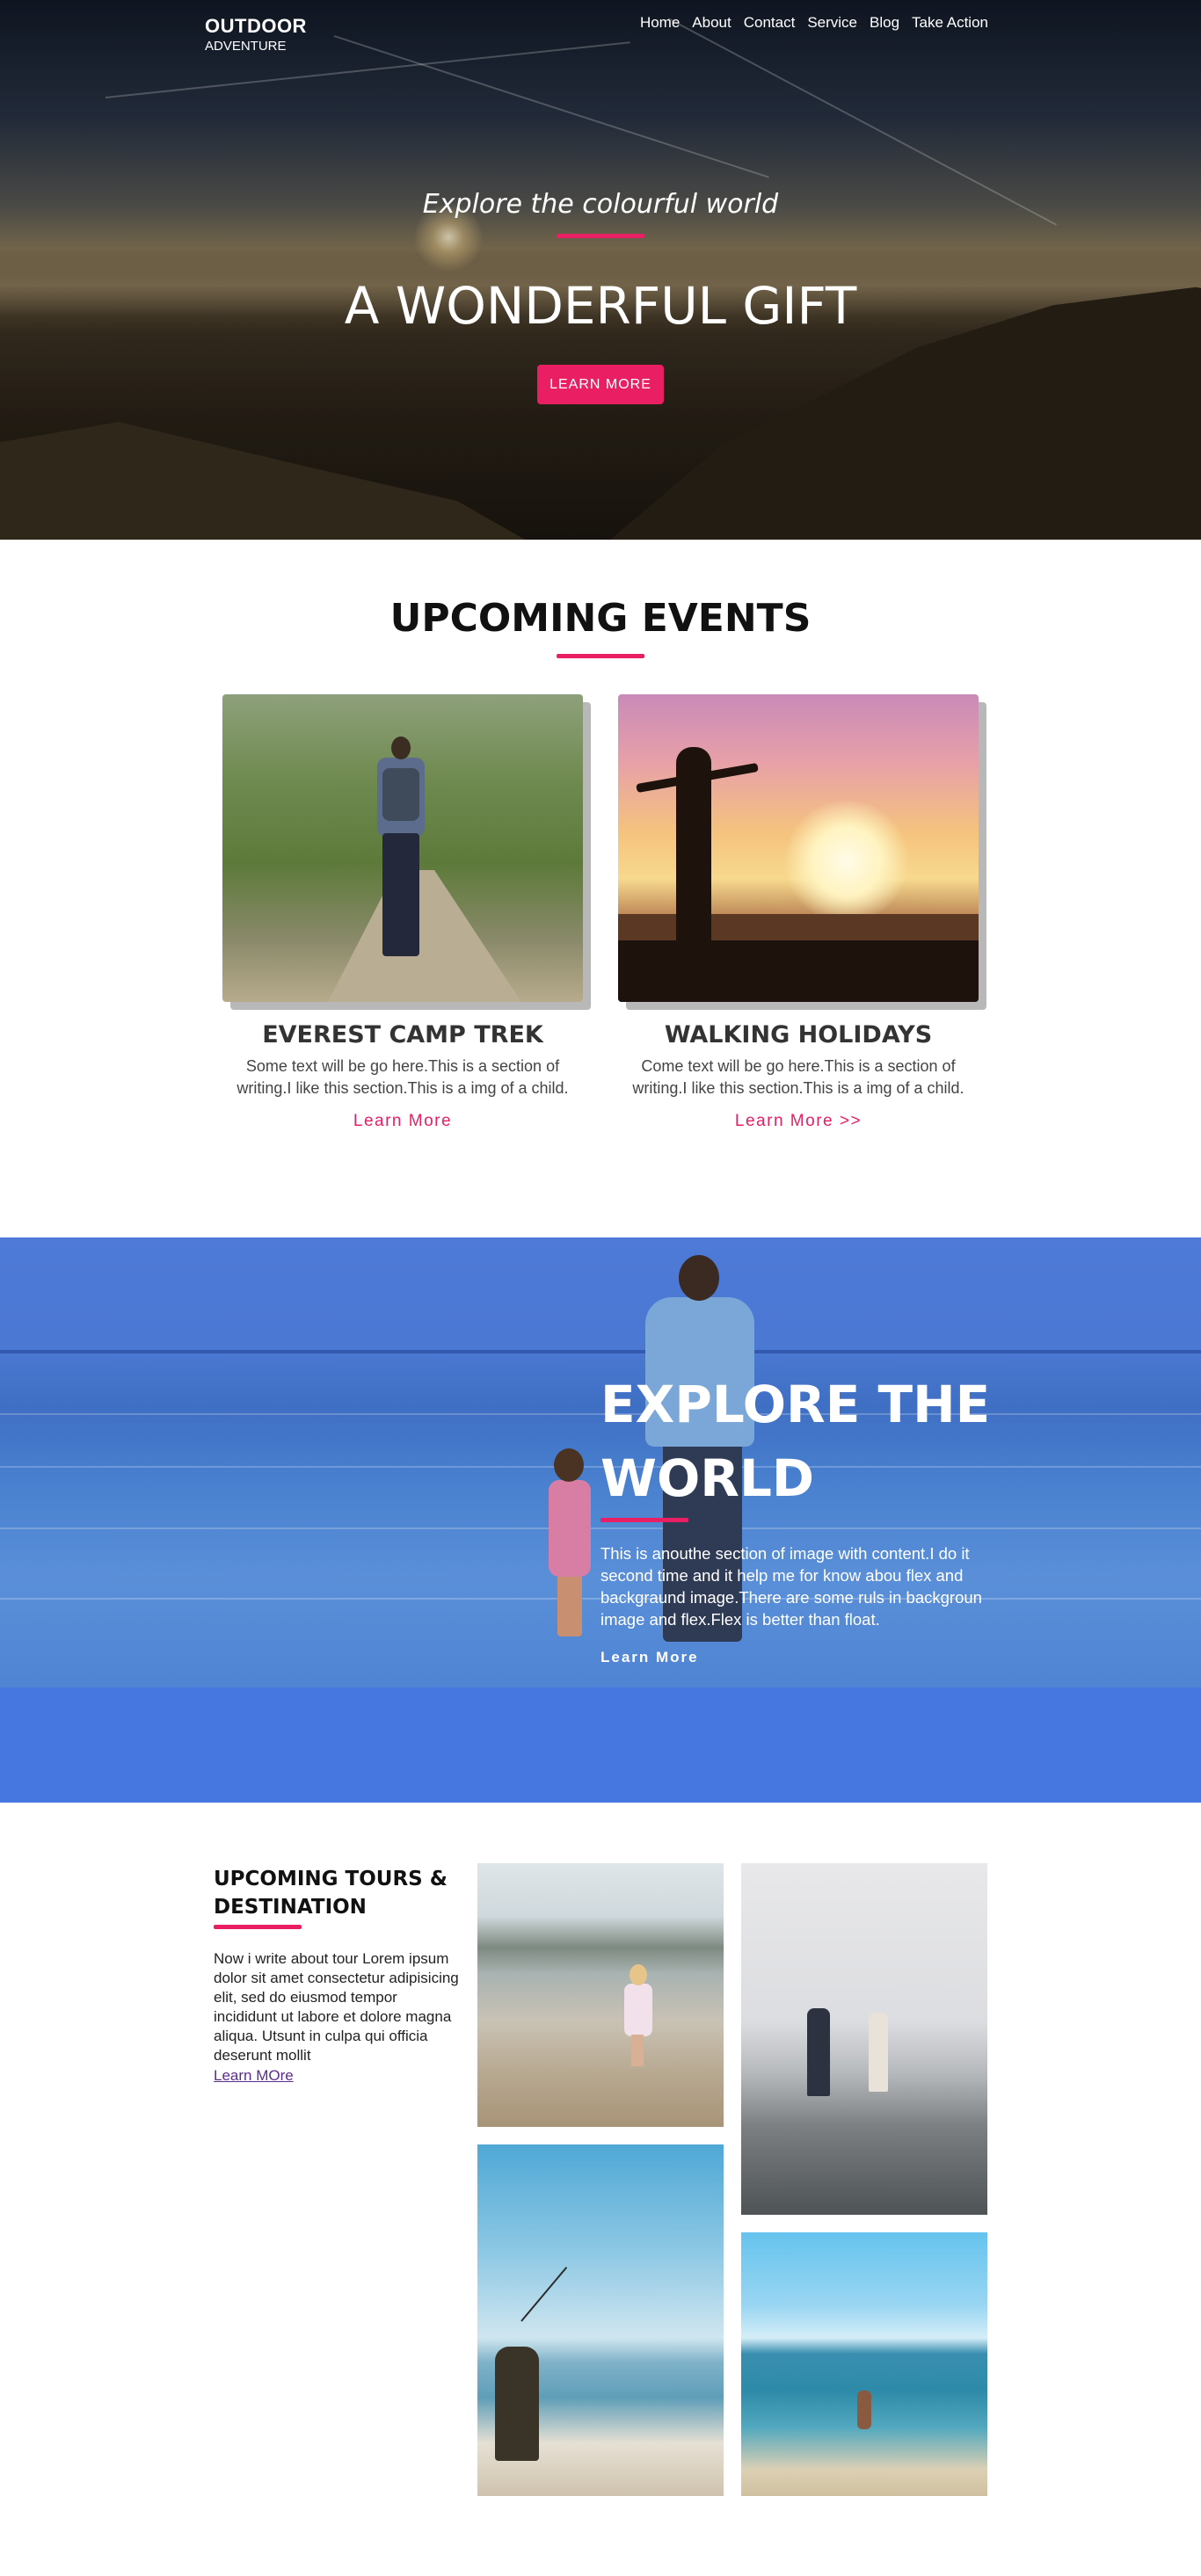  What do you see at coordinates (832, 23) in the screenshot?
I see `nav-service: Service` at bounding box center [832, 23].